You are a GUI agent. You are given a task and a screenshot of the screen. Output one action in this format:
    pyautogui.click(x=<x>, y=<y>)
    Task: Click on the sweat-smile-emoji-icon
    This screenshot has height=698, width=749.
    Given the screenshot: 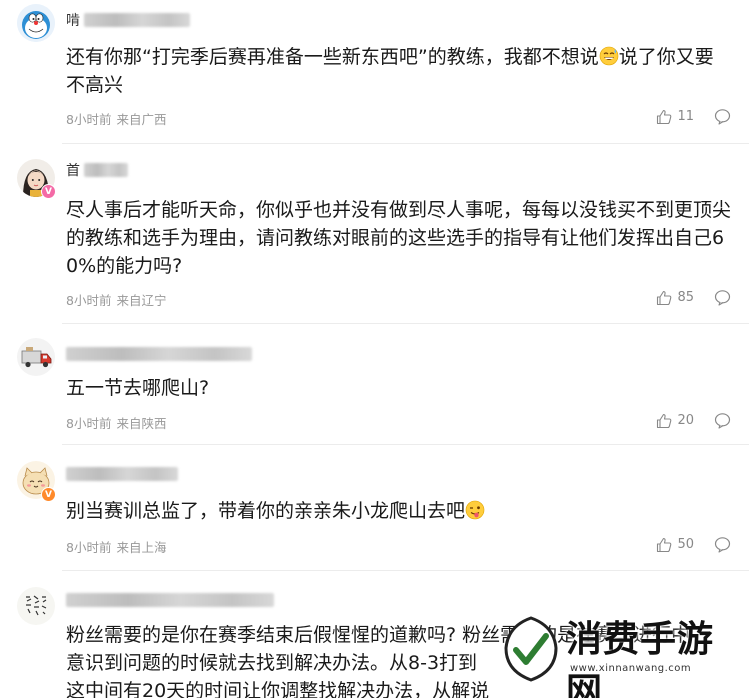 What is the action you would take?
    pyautogui.click(x=609, y=56)
    